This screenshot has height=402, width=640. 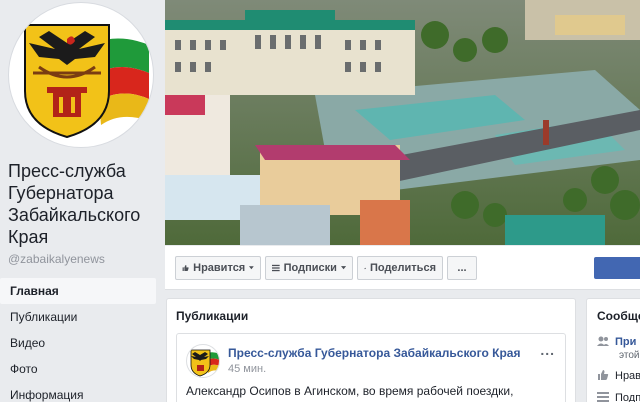 I want to click on nav-item-home: Главная, so click(x=78, y=291).